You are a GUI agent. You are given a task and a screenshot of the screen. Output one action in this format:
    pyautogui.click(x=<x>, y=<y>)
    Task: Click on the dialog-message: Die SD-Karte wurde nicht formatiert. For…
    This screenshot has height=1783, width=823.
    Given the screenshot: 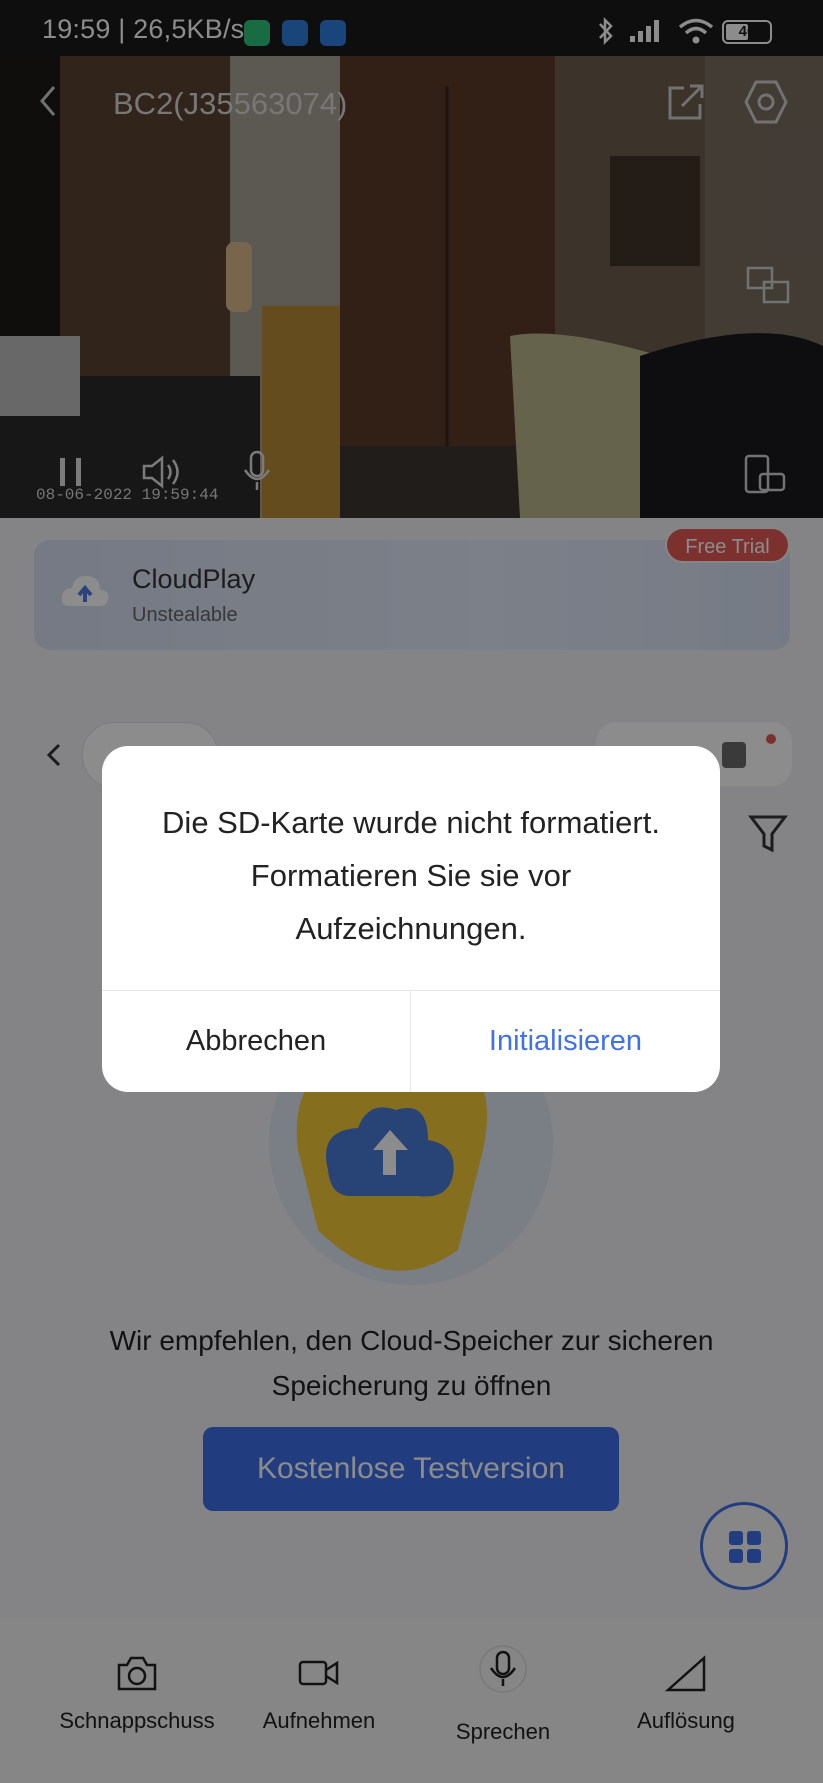 What is the action you would take?
    pyautogui.click(x=411, y=875)
    